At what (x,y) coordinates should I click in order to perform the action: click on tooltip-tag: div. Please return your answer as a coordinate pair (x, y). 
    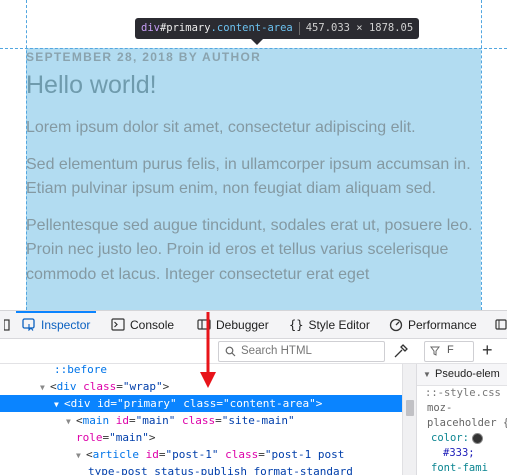
    Looking at the image, I should click on (150, 28).